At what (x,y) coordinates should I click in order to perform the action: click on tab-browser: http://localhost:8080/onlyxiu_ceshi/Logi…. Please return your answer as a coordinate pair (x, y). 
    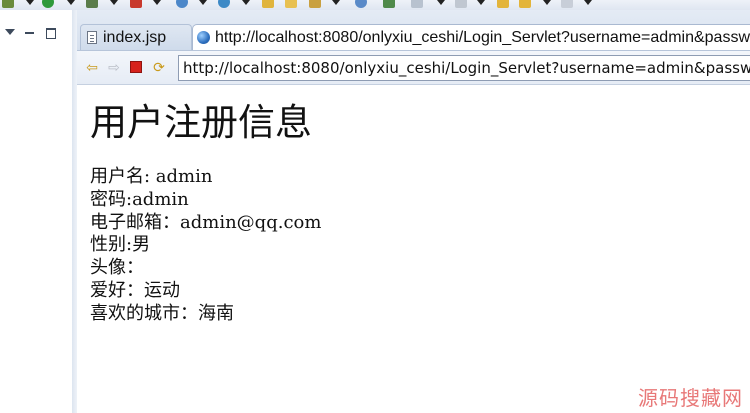
    Looking at the image, I should click on (471, 37).